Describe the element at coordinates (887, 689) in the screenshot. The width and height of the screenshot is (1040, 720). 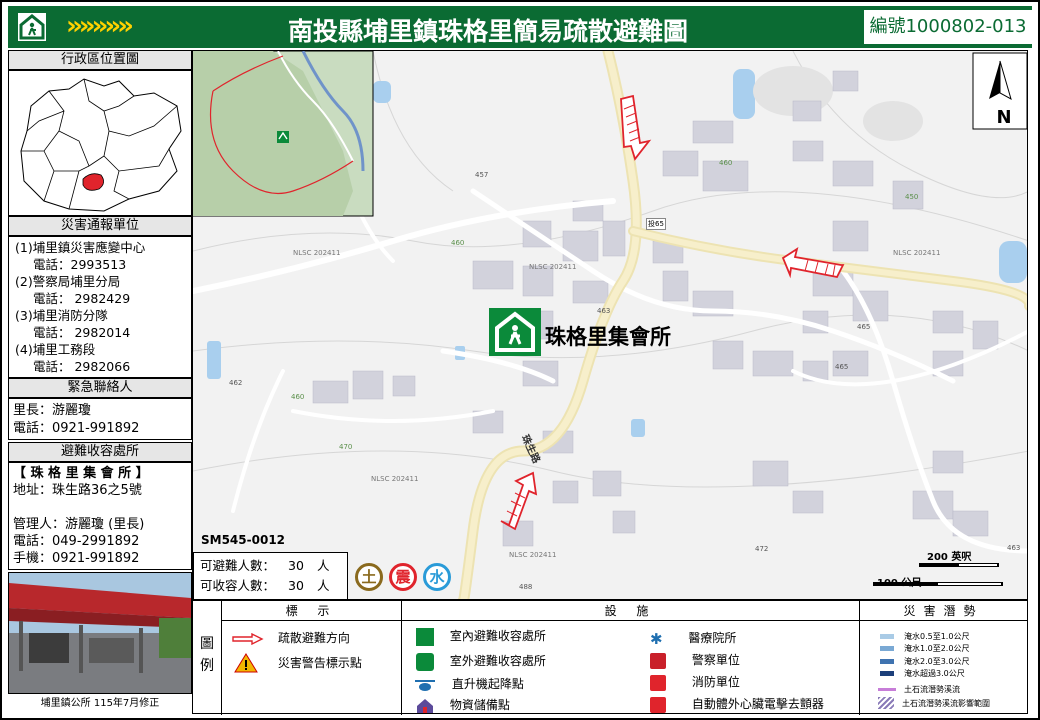
I see `debris-stream-swatch` at that location.